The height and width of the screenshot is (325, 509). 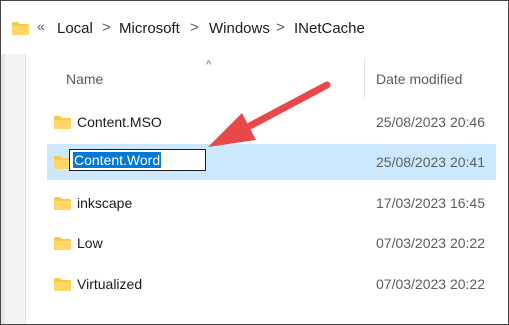 What do you see at coordinates (110, 284) in the screenshot?
I see `file-name: Virtualized` at bounding box center [110, 284].